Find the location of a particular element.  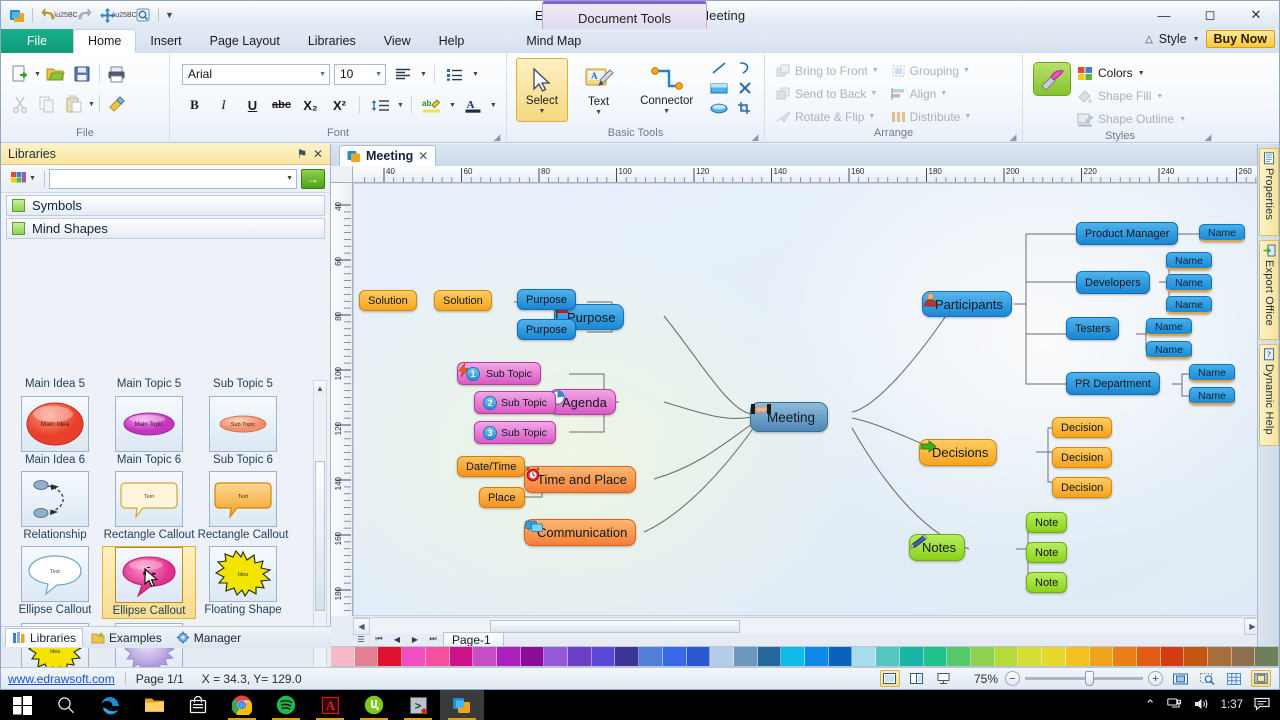

mindmap-node-name-pr-2: Name is located at coordinates (1212, 396).